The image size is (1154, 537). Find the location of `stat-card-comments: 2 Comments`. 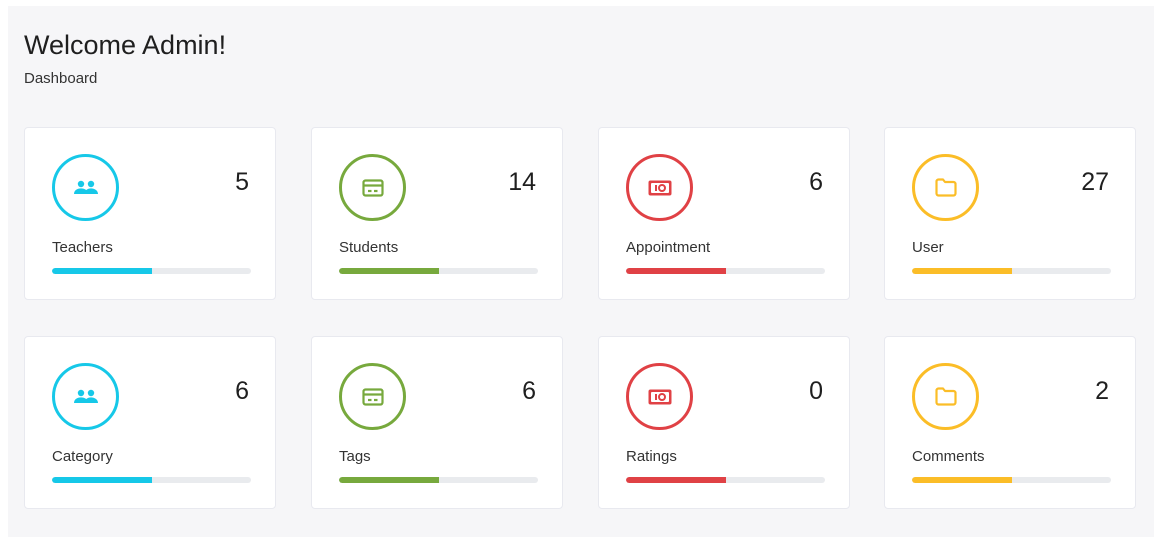

stat-card-comments: 2 Comments is located at coordinates (1010, 422).